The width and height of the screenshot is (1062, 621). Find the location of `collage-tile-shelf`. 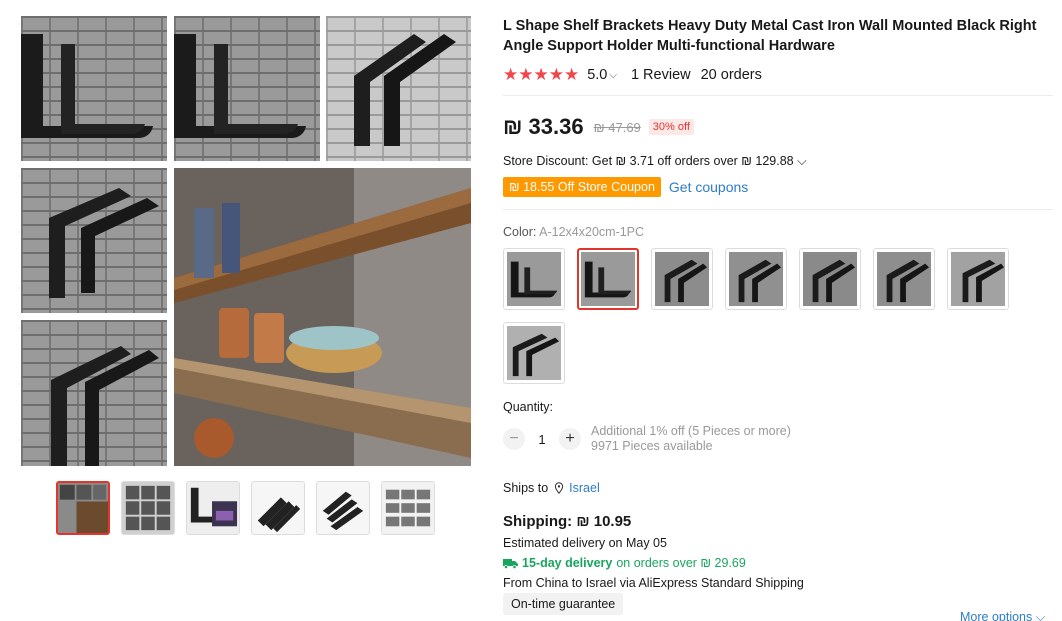

collage-tile-shelf is located at coordinates (322, 317).